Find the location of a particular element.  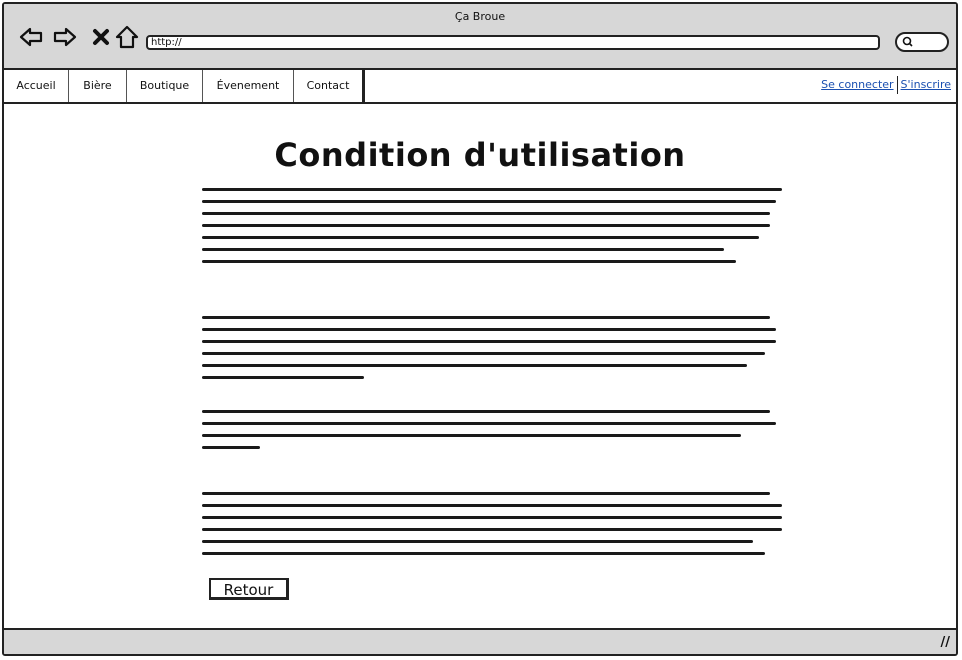

auth-links: Se connecter S'inscrire is located at coordinates (886, 85).